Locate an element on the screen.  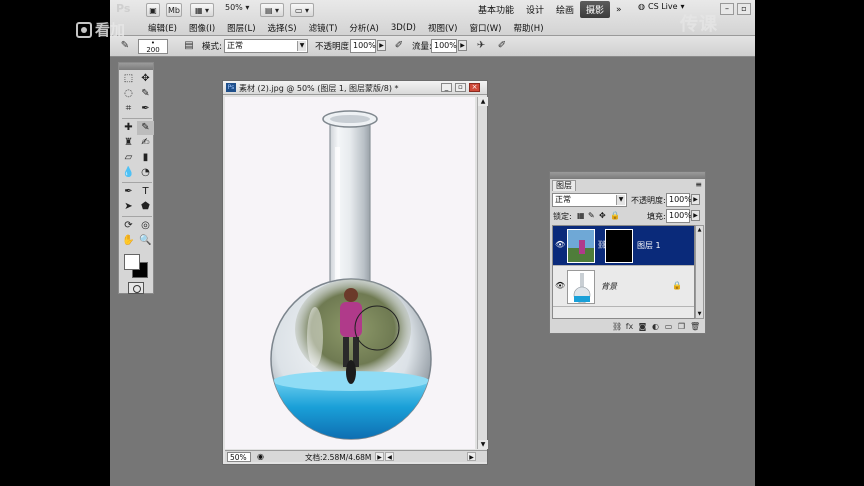
lock-image-icon: ✎ is located at coordinates (591, 215).